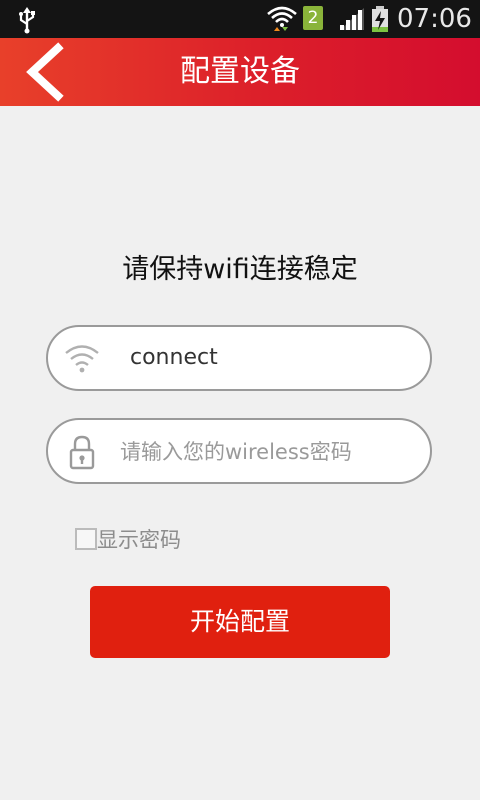 This screenshot has width=480, height=800. What do you see at coordinates (27, 20) in the screenshot?
I see `usb-icon` at bounding box center [27, 20].